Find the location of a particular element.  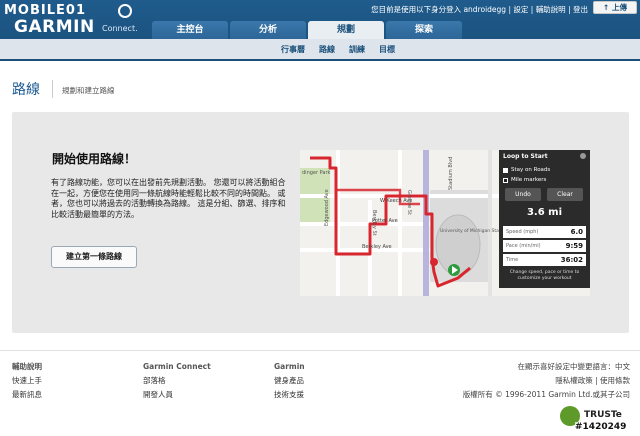

tab-planning: 規劃 is located at coordinates (346, 30).